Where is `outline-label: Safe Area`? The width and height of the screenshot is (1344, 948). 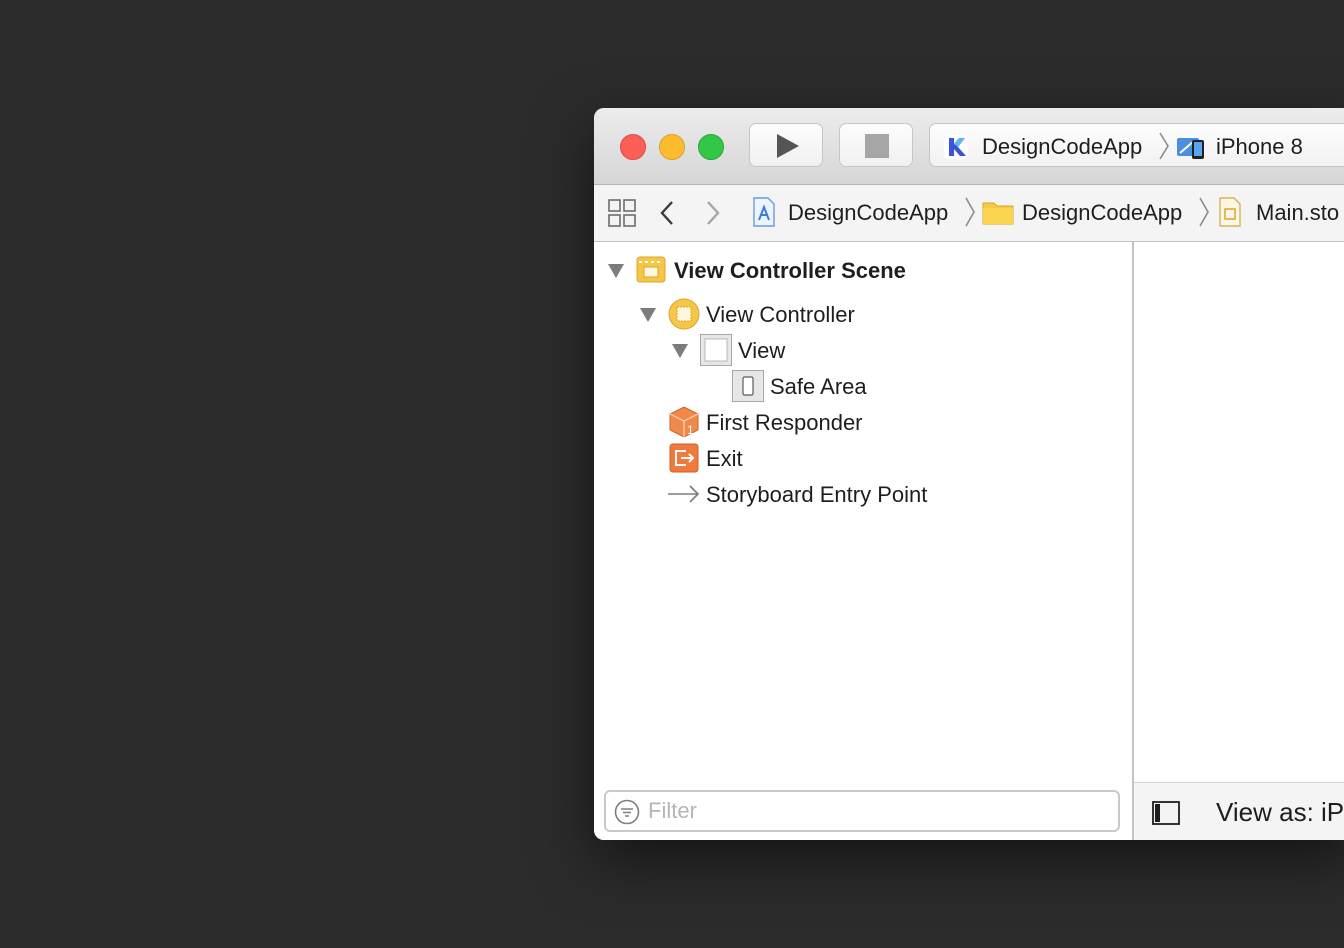 outline-label: Safe Area is located at coordinates (818, 386).